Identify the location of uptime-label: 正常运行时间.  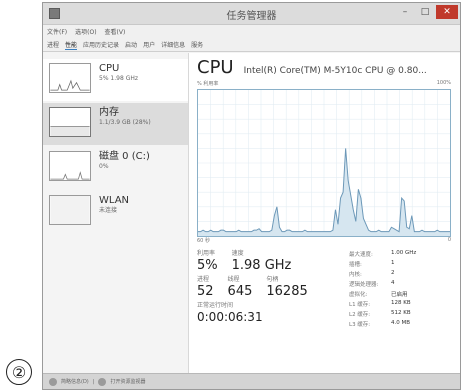
(215, 305).